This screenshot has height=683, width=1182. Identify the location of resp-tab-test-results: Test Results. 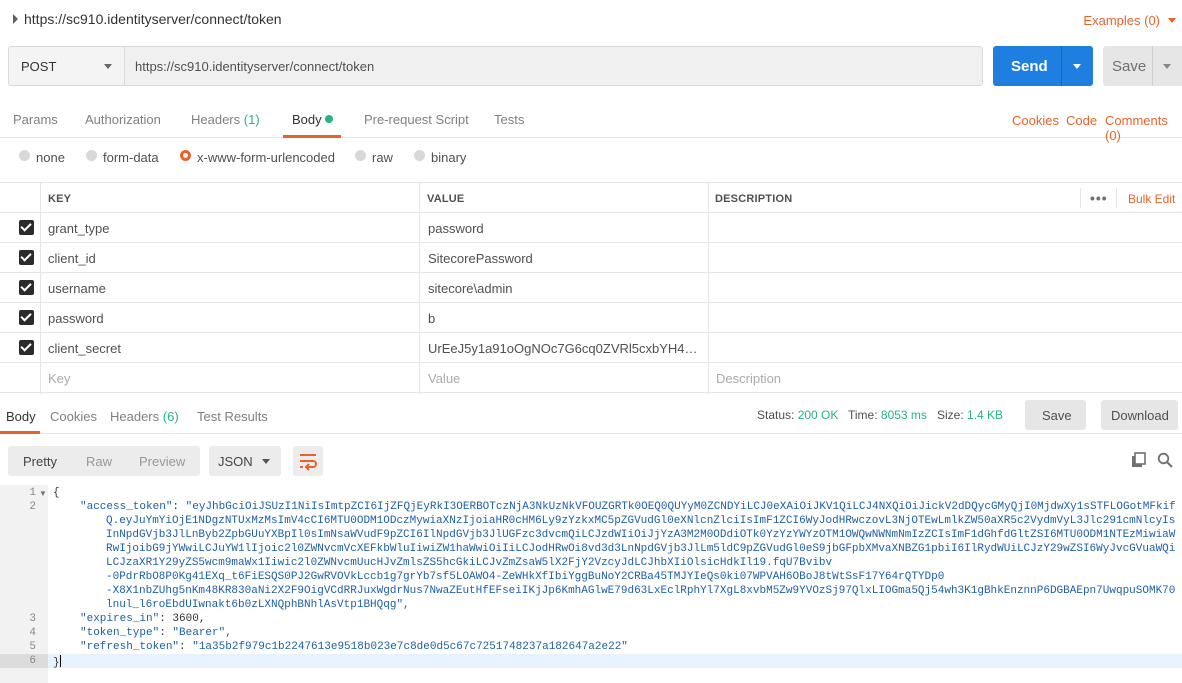
(232, 416).